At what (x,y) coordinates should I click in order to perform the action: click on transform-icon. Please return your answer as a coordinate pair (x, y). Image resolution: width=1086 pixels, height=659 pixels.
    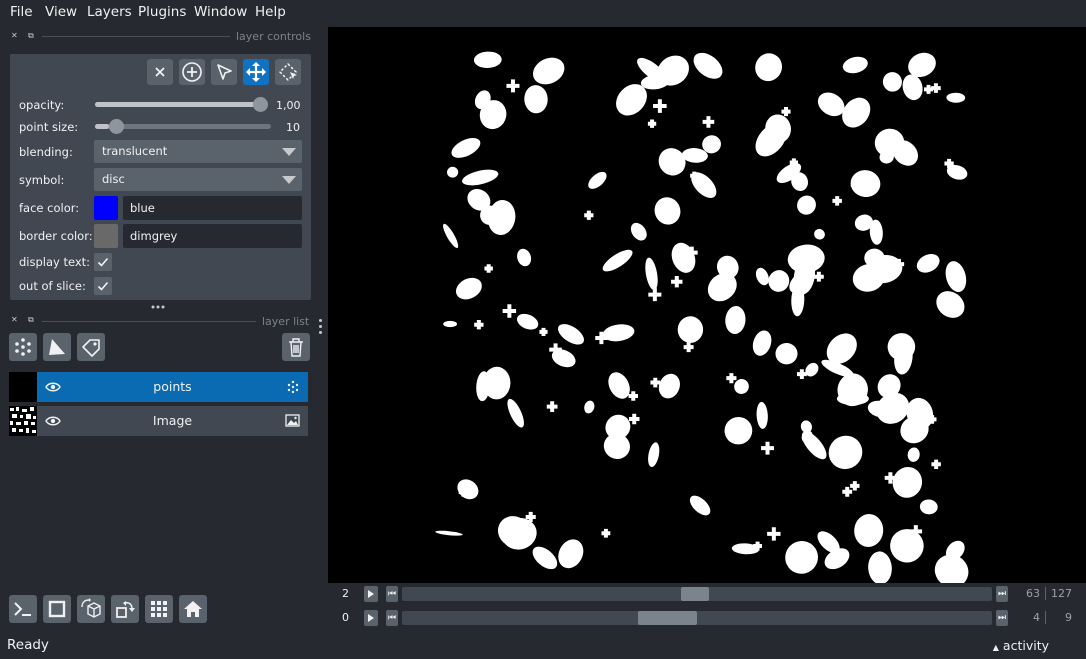
    Looking at the image, I should click on (288, 72).